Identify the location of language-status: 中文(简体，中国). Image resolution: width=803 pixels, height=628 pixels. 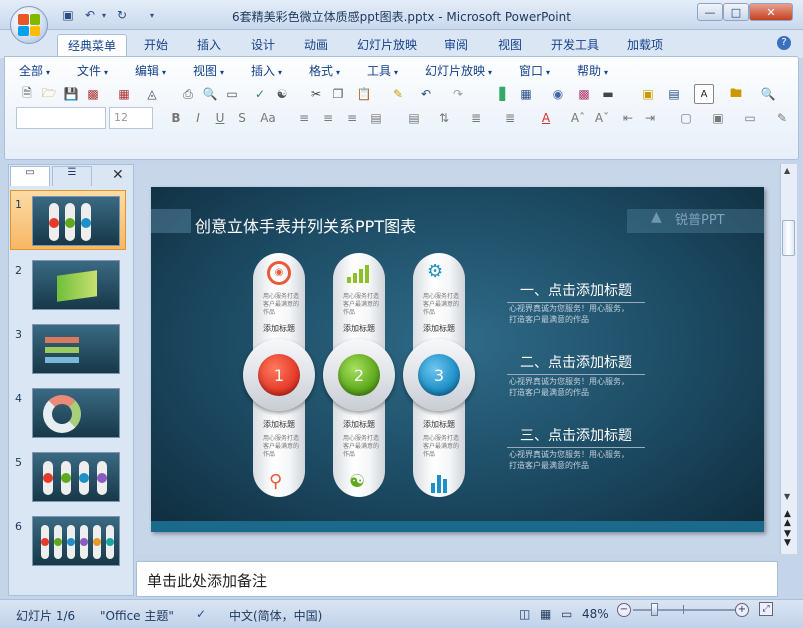
(275, 615).